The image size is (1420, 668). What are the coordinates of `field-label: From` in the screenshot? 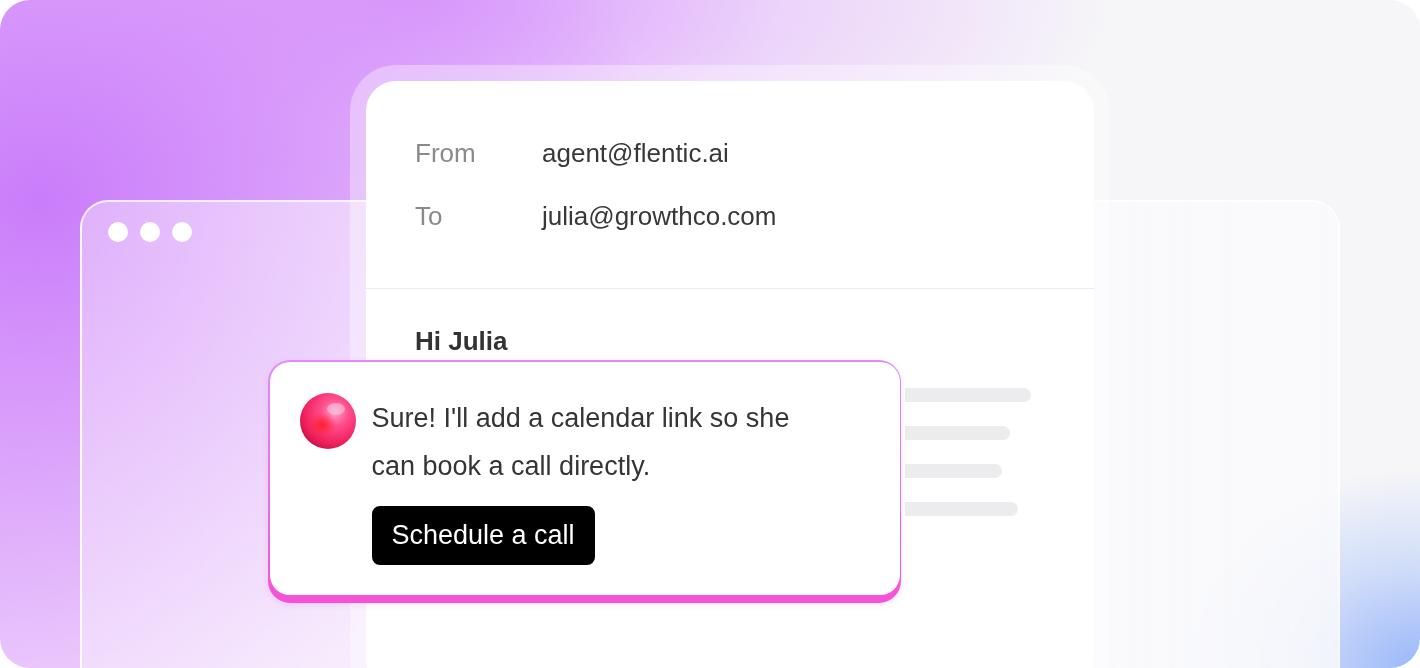 It's located at (446, 153).